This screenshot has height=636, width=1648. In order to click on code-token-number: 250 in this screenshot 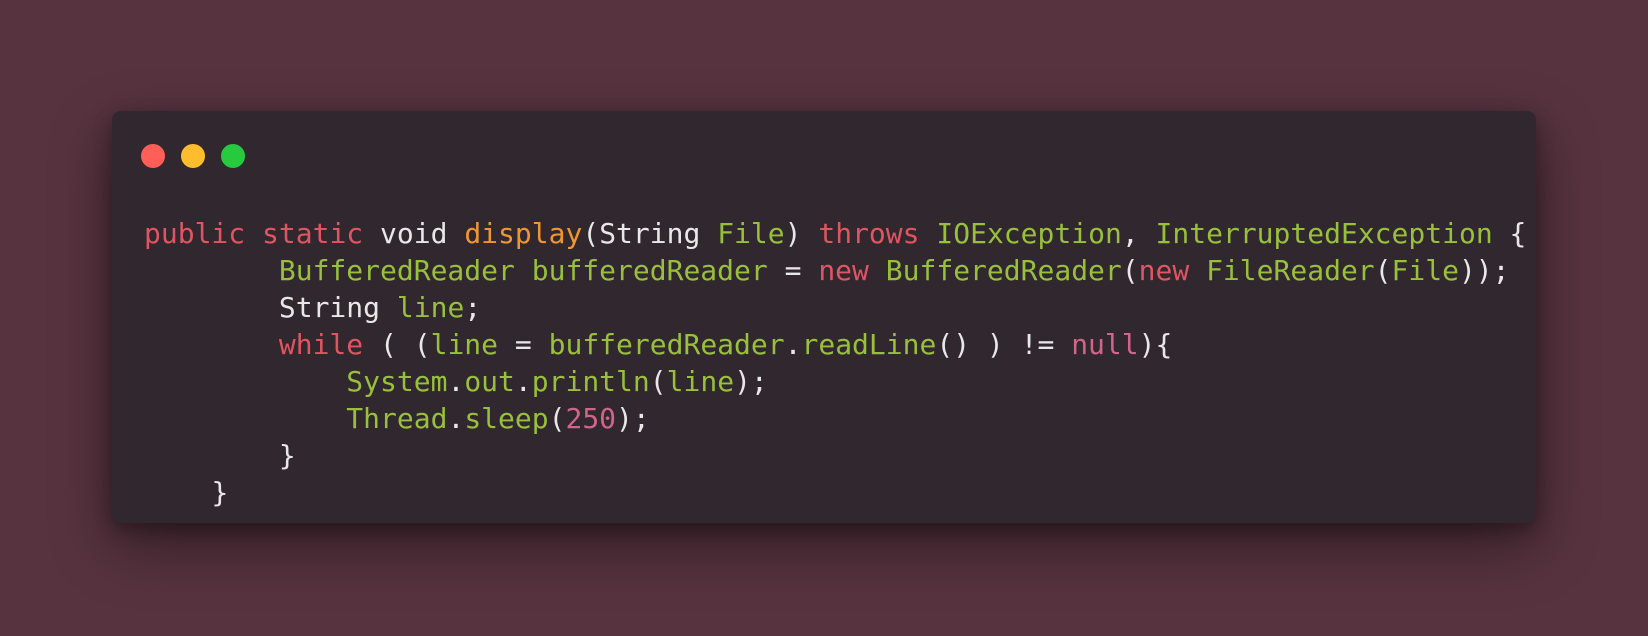, I will do `click(591, 418)`.